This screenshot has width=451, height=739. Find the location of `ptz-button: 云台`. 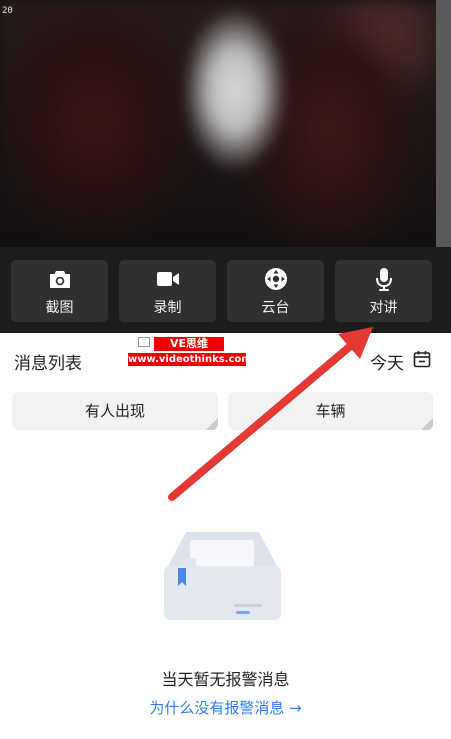

ptz-button: 云台 is located at coordinates (275, 291).